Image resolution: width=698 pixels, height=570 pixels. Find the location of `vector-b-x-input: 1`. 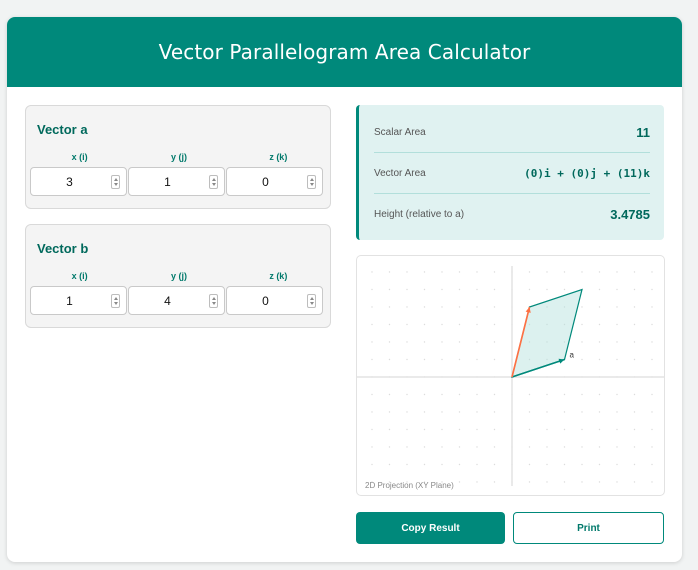

vector-b-x-input: 1 is located at coordinates (78, 300).